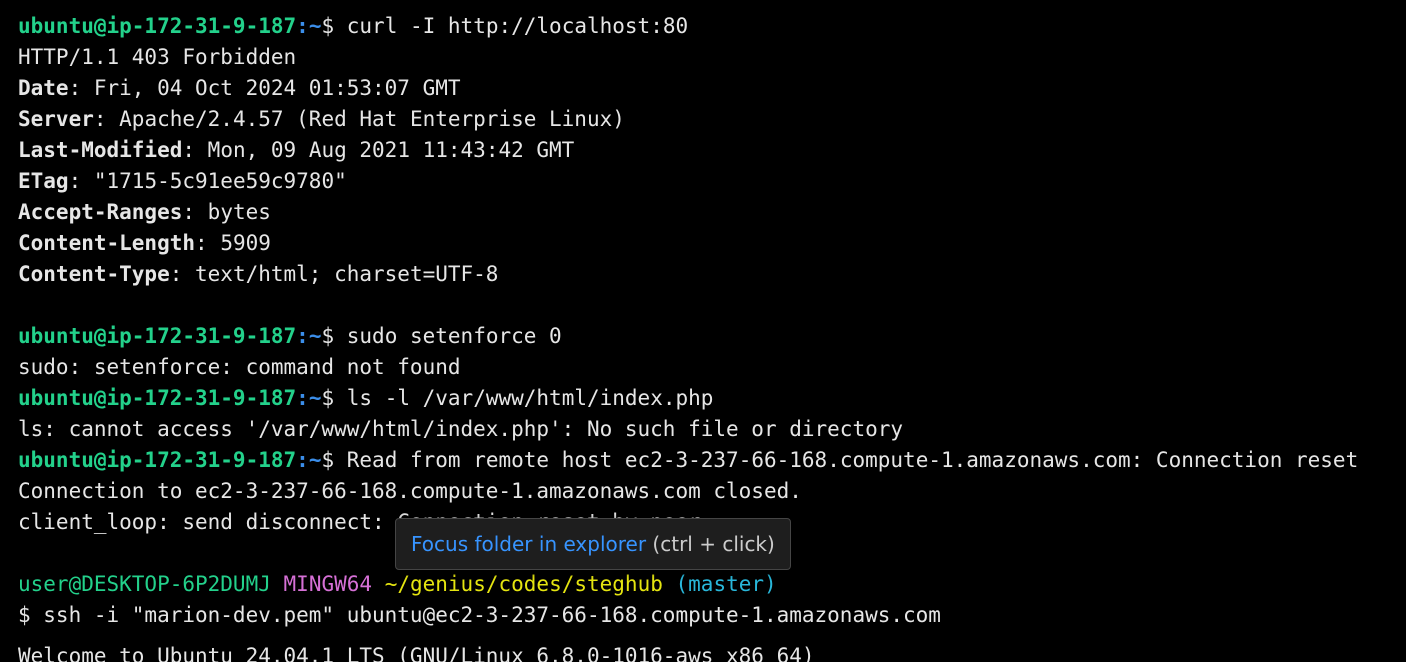  Describe the element at coordinates (454, 336) in the screenshot. I see `command-text: sudo setenforce 0` at that location.